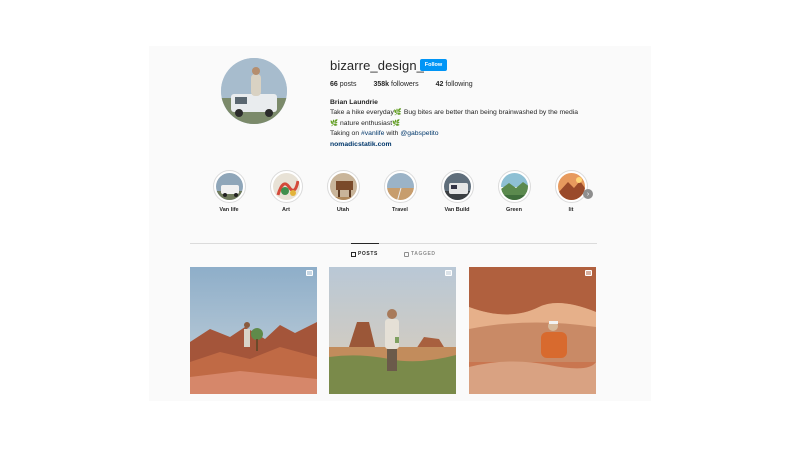 This screenshot has width=800, height=450. What do you see at coordinates (229, 210) in the screenshot?
I see `highlight-label: Van life` at bounding box center [229, 210].